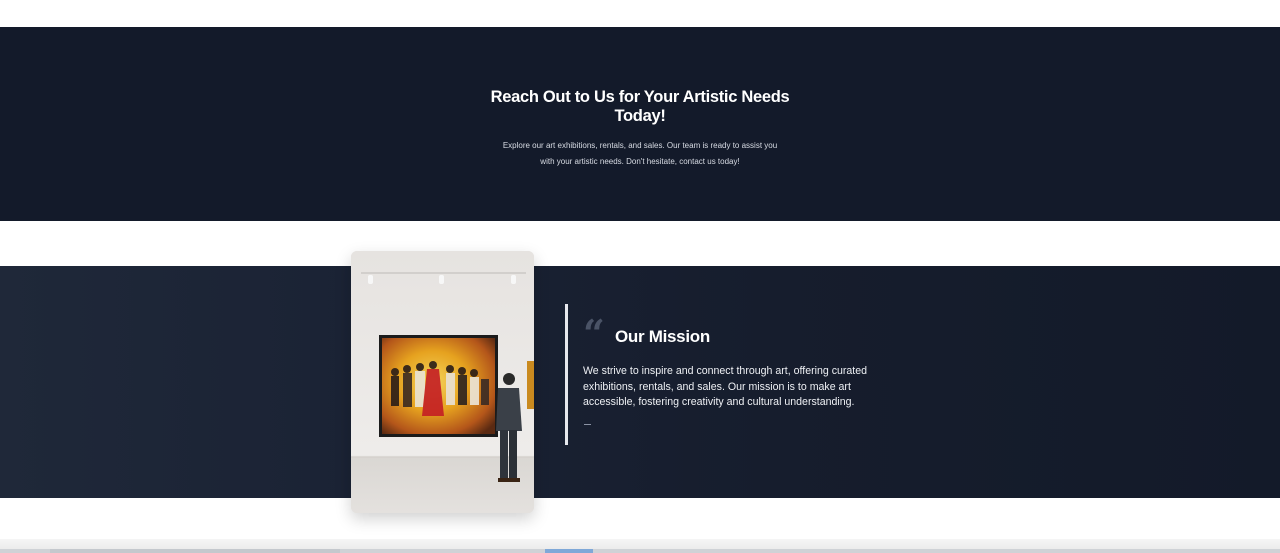 The image size is (1280, 553). I want to click on scrollbar-thumb, so click(569, 551).